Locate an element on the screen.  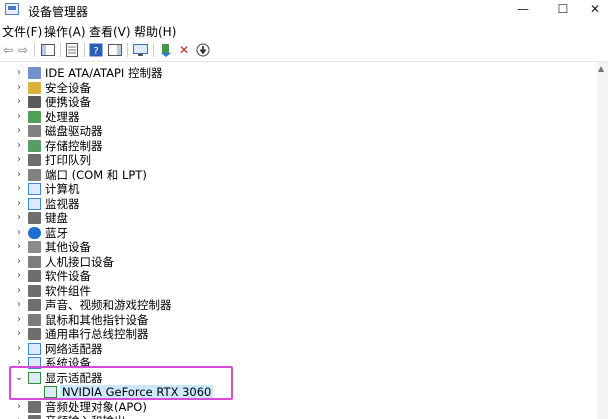
device-category: › 打印队列 is located at coordinates (298, 160).